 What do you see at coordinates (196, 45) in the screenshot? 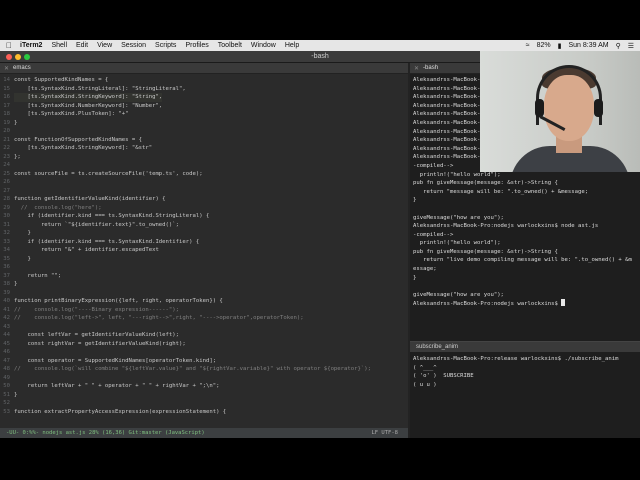
I see `menu-profiles: Profiles` at bounding box center [196, 45].